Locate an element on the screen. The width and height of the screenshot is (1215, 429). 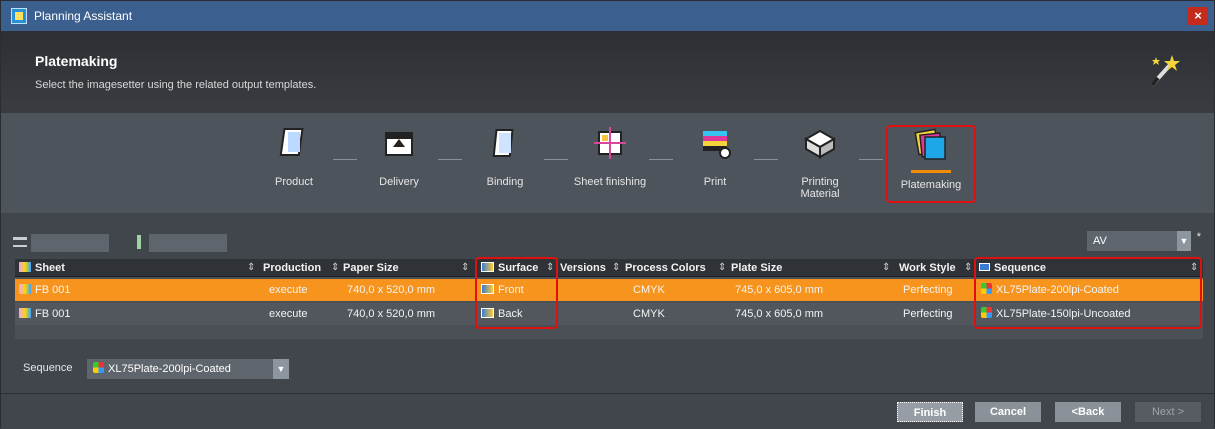
col-paper-size: Paper Size is located at coordinates (399, 268).